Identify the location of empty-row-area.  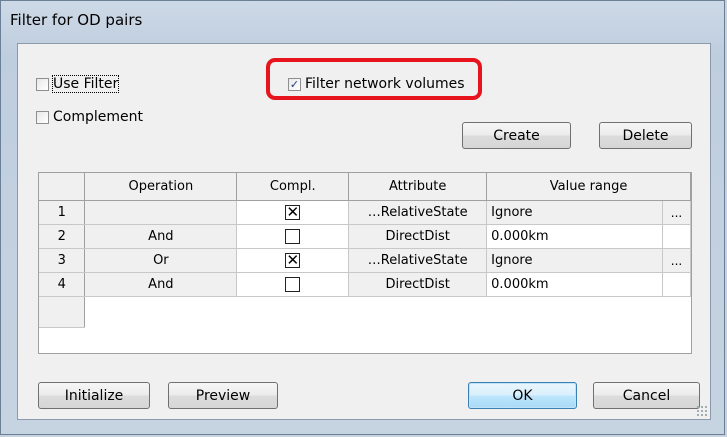
(387, 312).